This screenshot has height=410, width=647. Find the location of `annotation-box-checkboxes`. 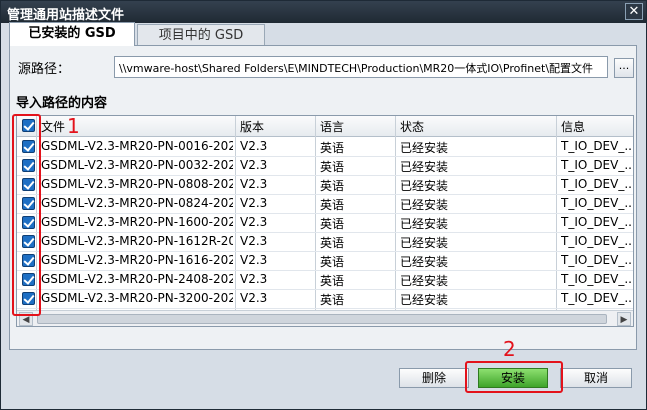

annotation-box-checkboxes is located at coordinates (26, 215).